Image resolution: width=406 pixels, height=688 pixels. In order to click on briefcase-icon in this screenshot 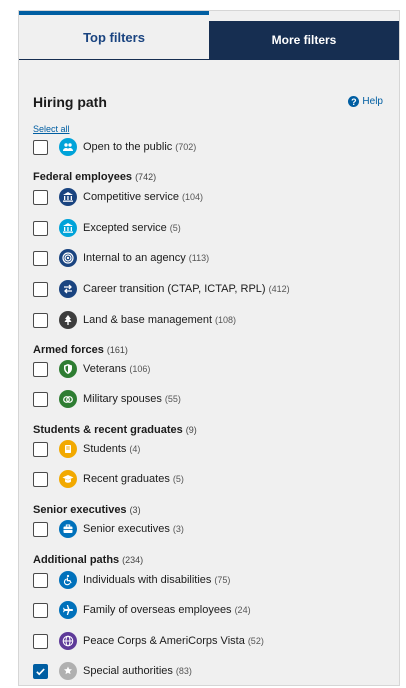, I will do `click(68, 529)`.